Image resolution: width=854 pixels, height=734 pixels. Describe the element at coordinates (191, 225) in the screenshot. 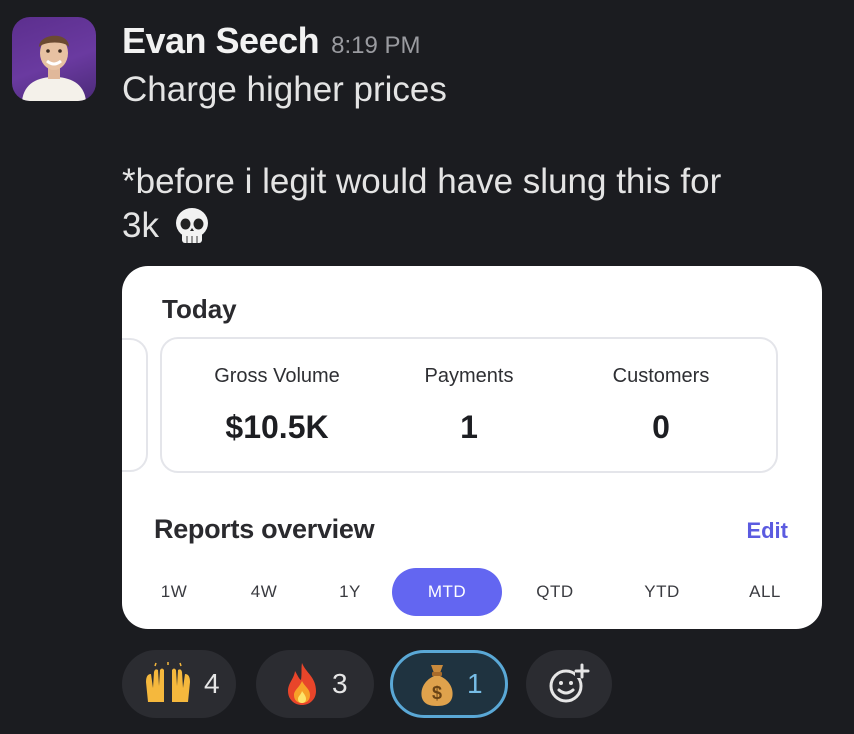

I see `skull-icon` at that location.